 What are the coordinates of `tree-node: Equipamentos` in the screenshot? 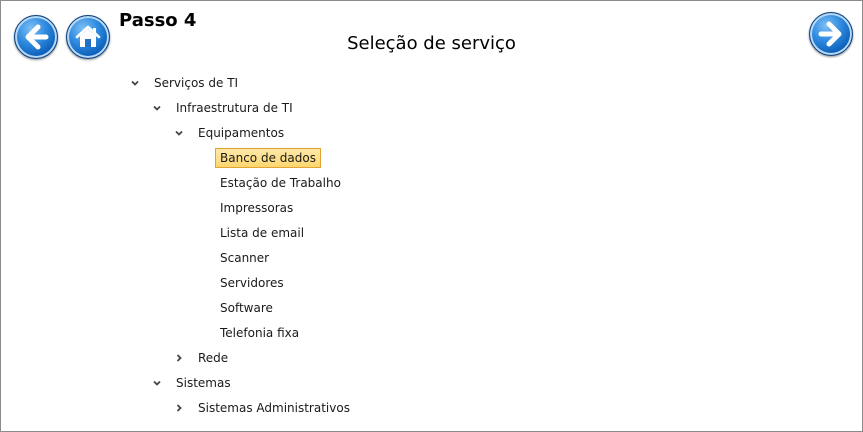 It's located at (231, 132).